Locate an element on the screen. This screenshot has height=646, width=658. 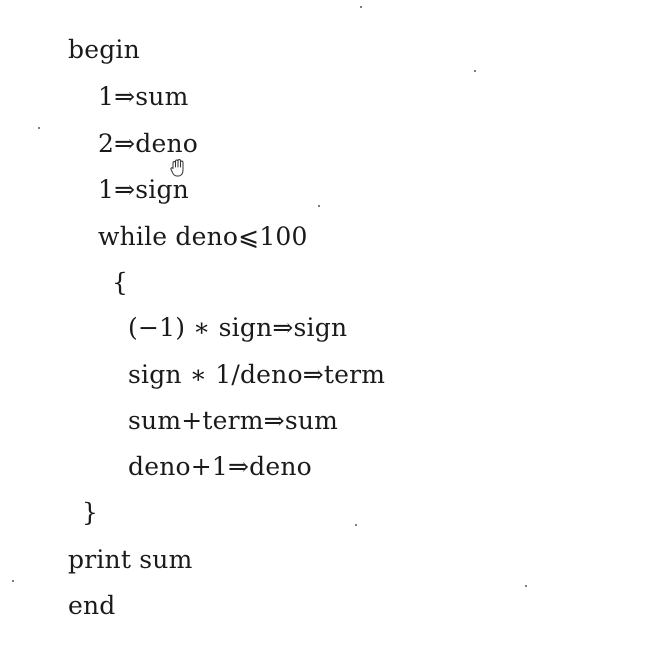
code-line-close-brace: } is located at coordinates (90, 512).